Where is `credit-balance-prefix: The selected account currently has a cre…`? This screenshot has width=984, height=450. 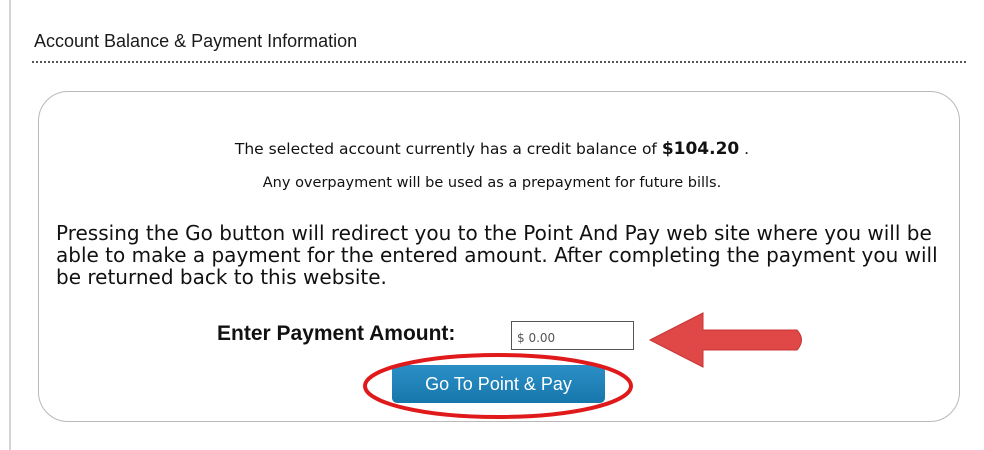 credit-balance-prefix: The selected account currently has a cre… is located at coordinates (448, 149).